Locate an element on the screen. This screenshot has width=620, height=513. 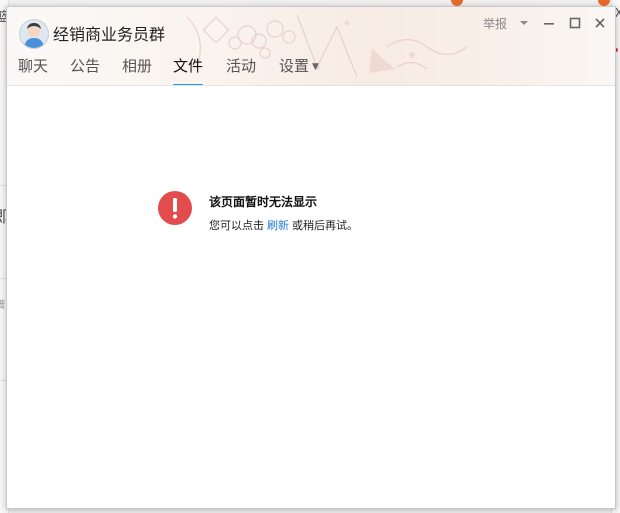
tab-chat: 聊天 is located at coordinates (33, 69).